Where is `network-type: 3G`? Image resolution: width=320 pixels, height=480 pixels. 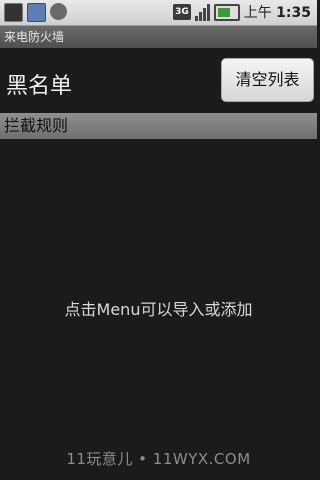 network-type: 3G is located at coordinates (182, 12).